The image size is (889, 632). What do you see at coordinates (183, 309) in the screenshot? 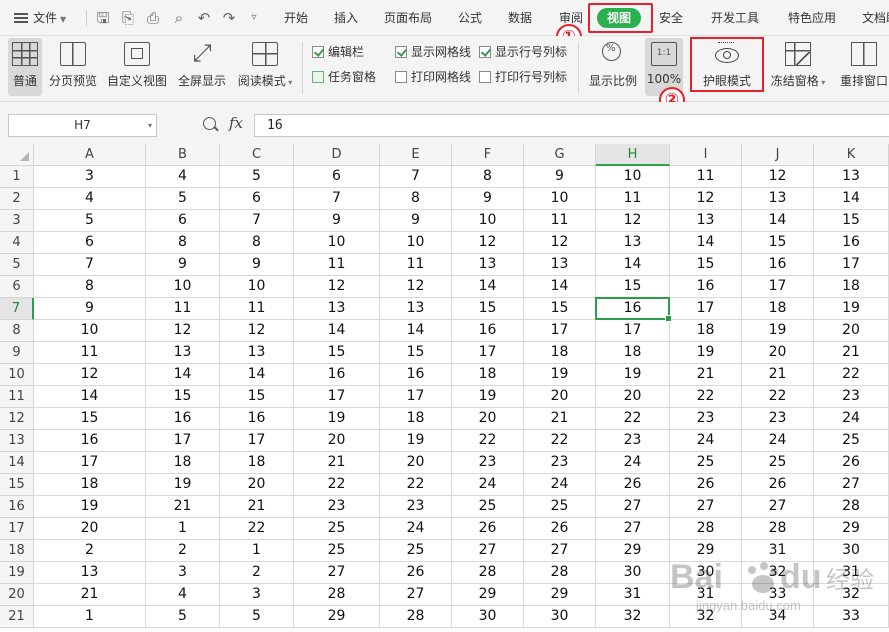
I see `cell-b7: 11` at bounding box center [183, 309].